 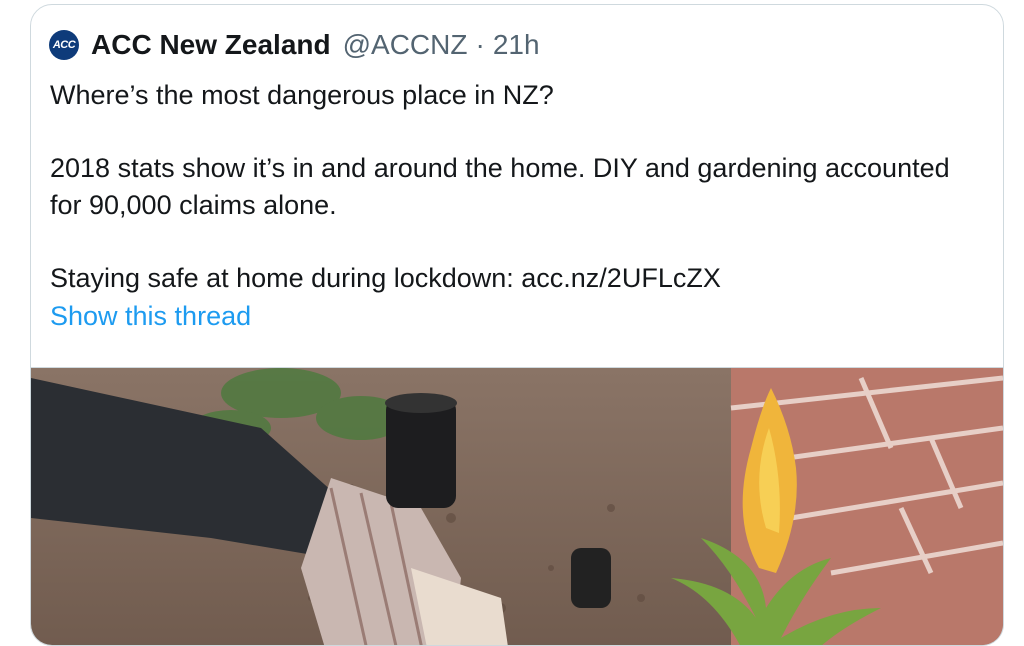 What do you see at coordinates (150, 316) in the screenshot?
I see `show-thread-link: Show this thread` at bounding box center [150, 316].